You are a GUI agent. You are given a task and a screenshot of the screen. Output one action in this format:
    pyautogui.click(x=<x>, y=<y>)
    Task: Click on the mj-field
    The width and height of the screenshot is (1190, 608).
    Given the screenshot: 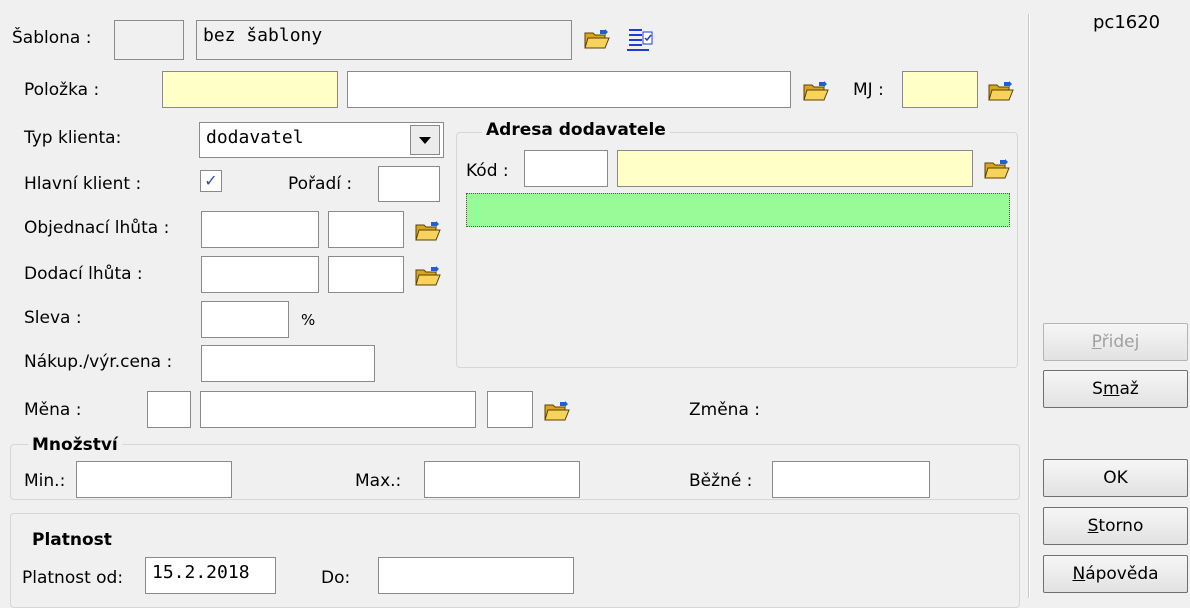 What is the action you would take?
    pyautogui.click(x=940, y=89)
    